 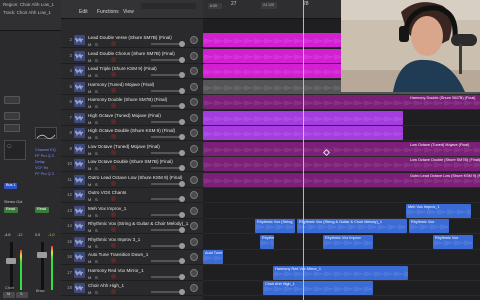 What do you see at coordinates (83, 12) in the screenshot?
I see `edit-menu: Edit` at bounding box center [83, 12].